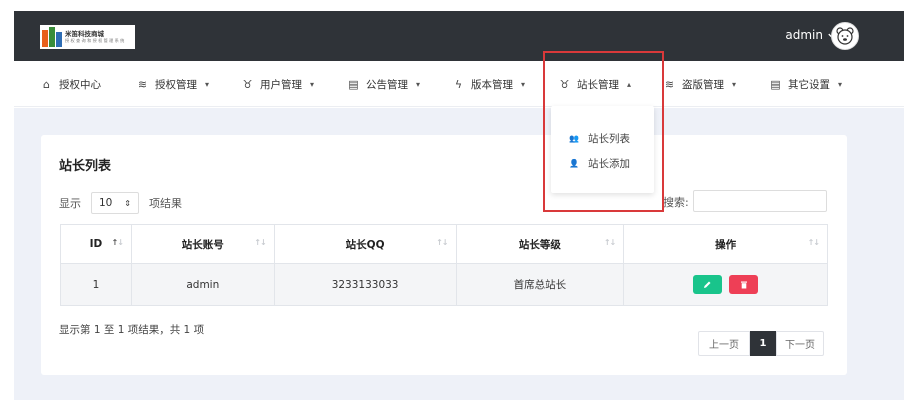 Image resolution: width=905 pixels, height=400 pixels. What do you see at coordinates (85, 166) in the screenshot?
I see `card-title: 站长列表` at bounding box center [85, 166].